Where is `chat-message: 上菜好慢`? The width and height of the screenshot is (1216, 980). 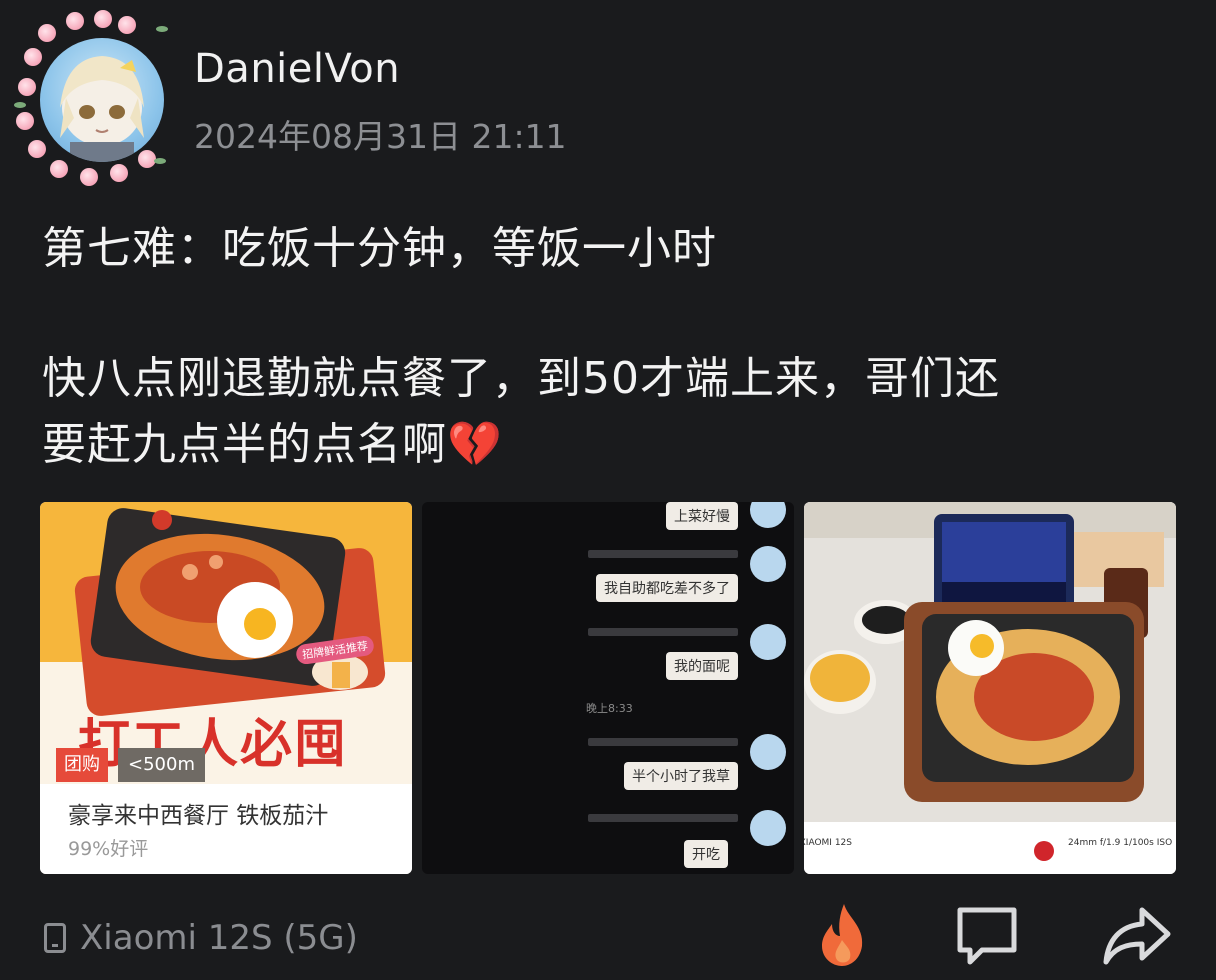
chat-message: 上菜好慢 is located at coordinates (702, 516).